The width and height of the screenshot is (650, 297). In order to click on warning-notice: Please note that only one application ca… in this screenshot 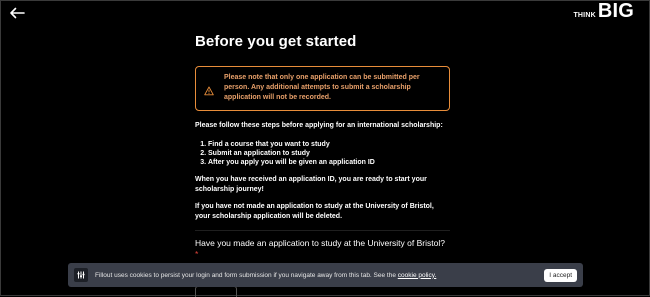, I will do `click(322, 88)`.